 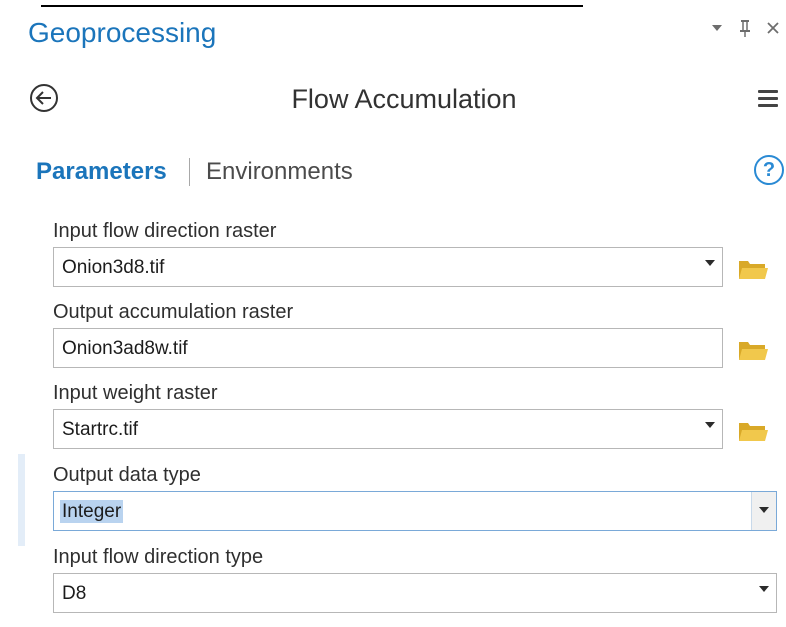 What do you see at coordinates (135, 393) in the screenshot?
I see `param-label: Input weight raster` at bounding box center [135, 393].